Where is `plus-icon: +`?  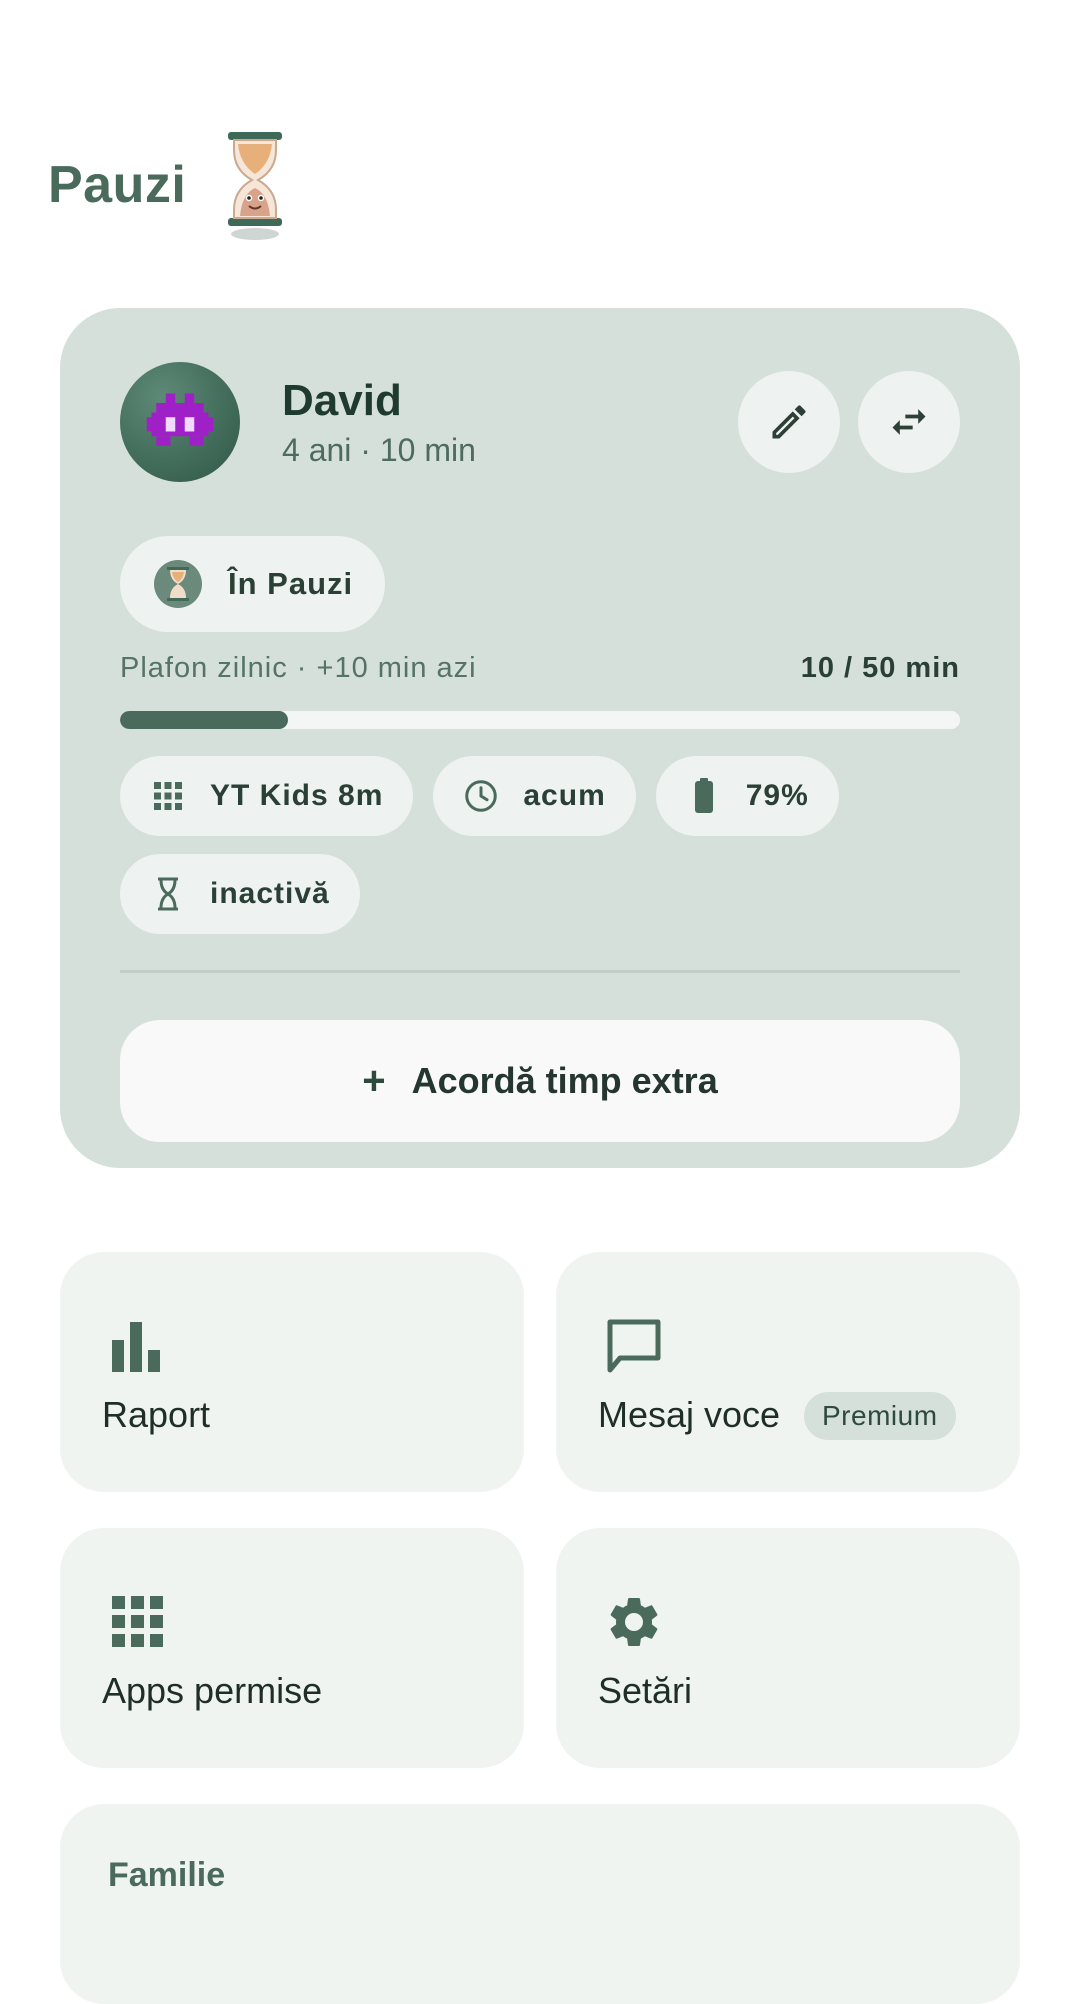 plus-icon: + is located at coordinates (374, 1080).